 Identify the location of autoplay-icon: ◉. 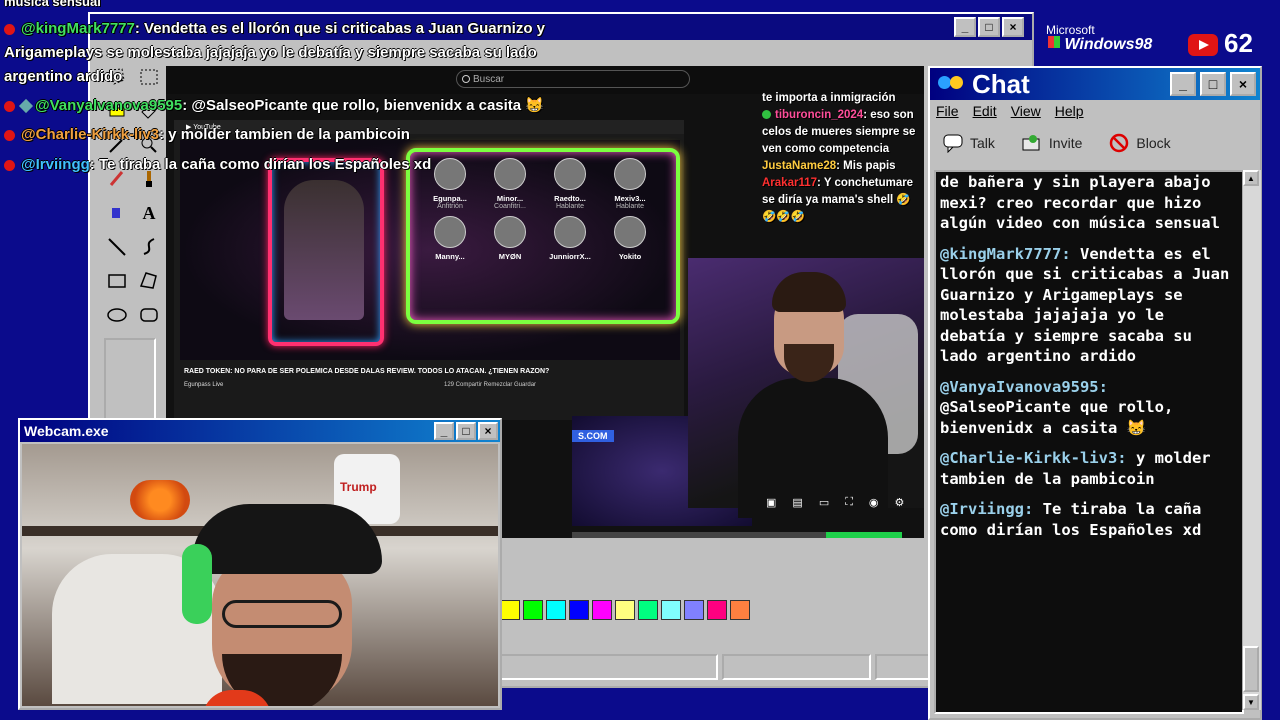
(874, 502).